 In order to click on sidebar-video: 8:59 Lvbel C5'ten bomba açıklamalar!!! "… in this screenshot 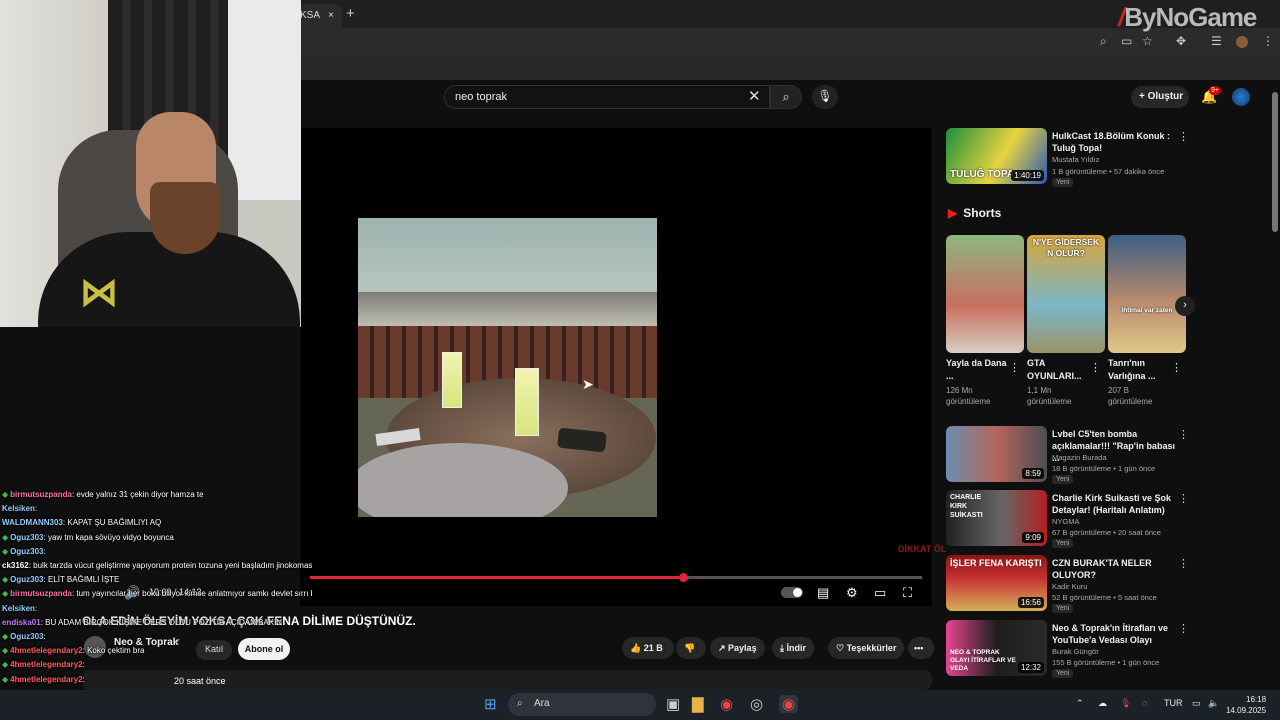, I will do `click(1096, 455)`.